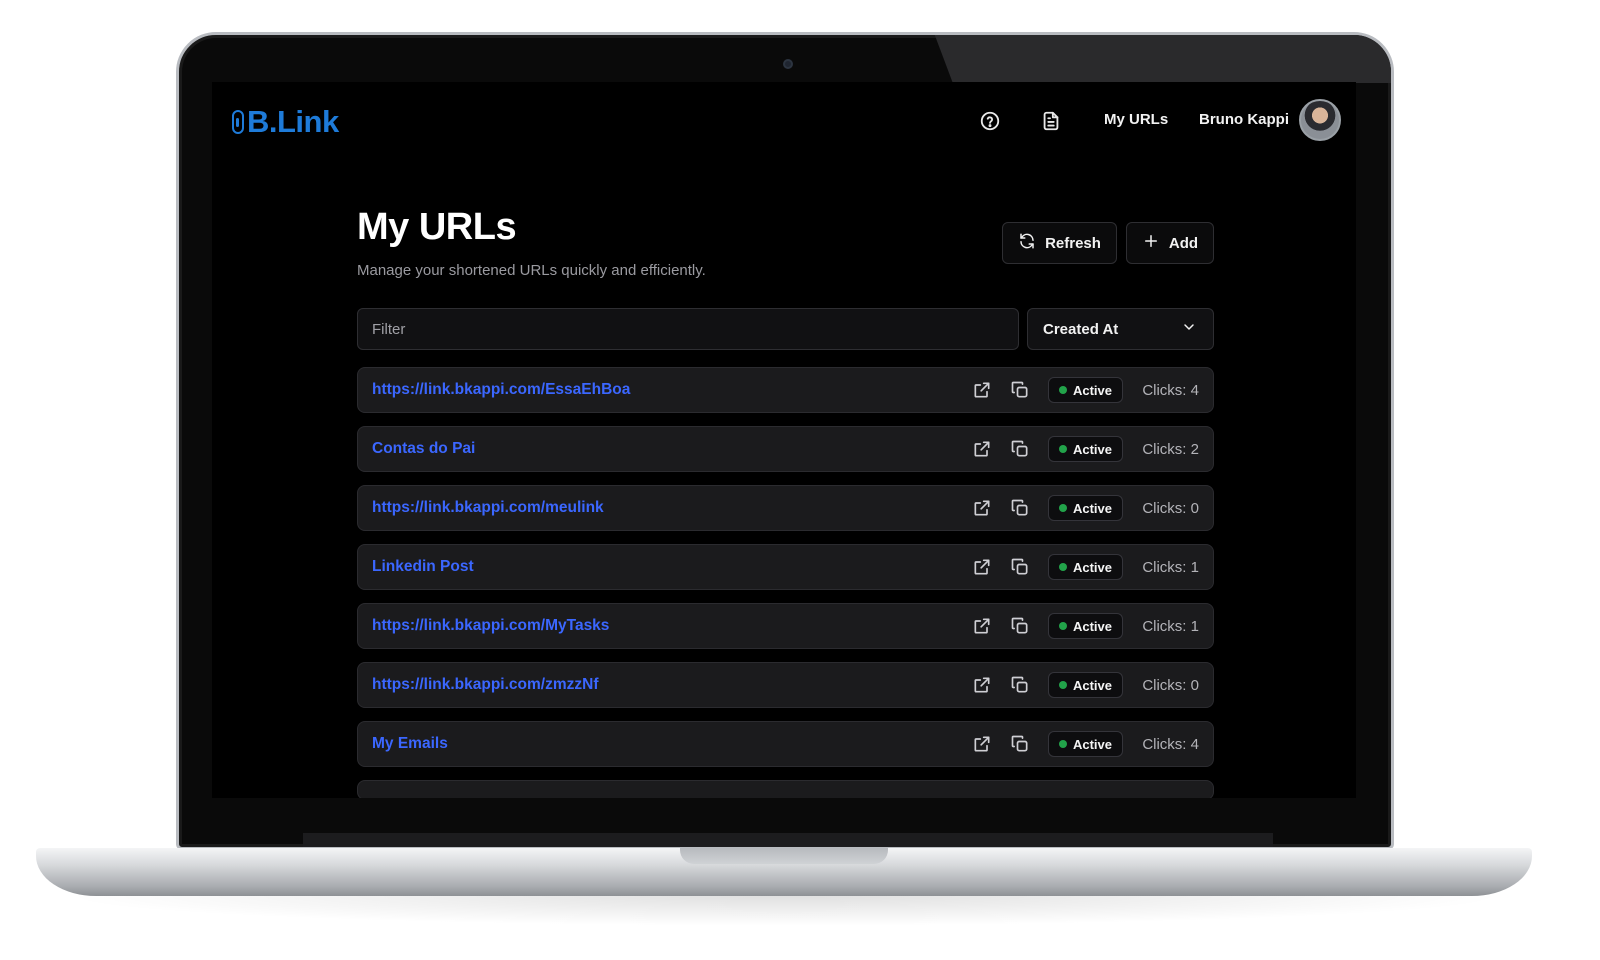 This screenshot has width=1600, height=960. Describe the element at coordinates (785, 911) in the screenshot. I see `laptop-shadow` at that location.